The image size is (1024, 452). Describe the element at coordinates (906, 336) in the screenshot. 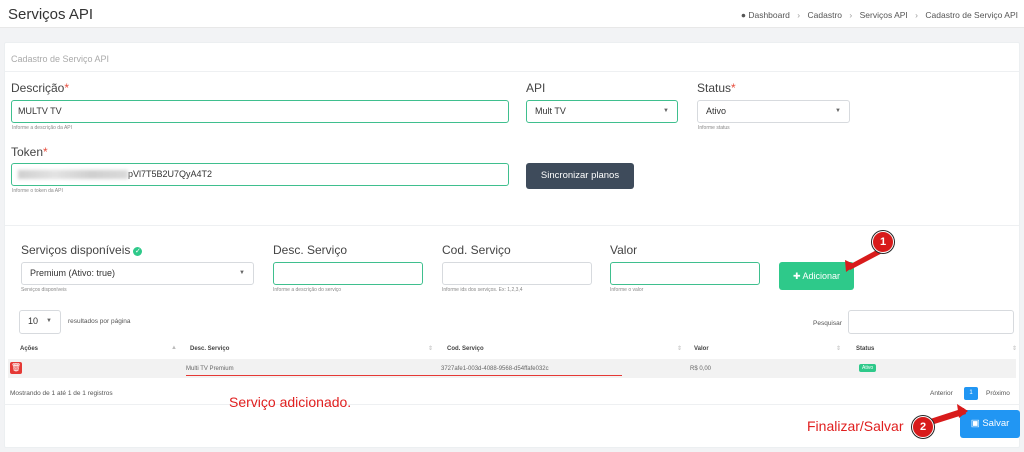

I see `annotation-arrows` at that location.